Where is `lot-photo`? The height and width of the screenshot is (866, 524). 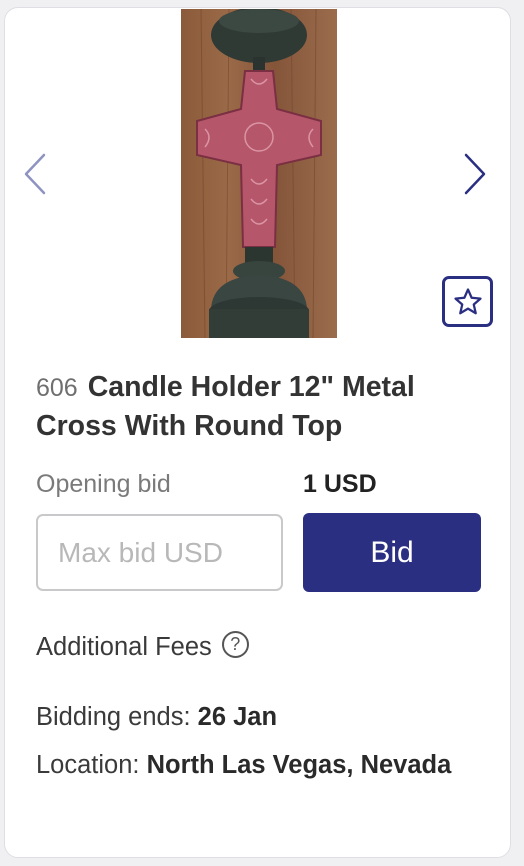
lot-photo is located at coordinates (259, 173).